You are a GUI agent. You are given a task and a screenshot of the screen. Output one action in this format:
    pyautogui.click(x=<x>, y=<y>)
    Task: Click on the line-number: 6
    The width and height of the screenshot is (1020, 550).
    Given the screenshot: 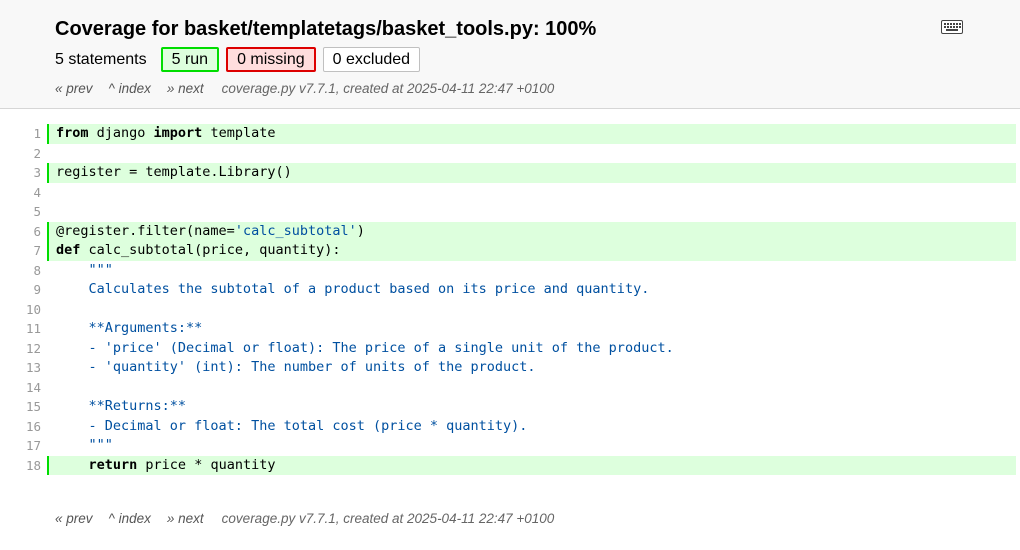 What is the action you would take?
    pyautogui.click(x=20, y=231)
    